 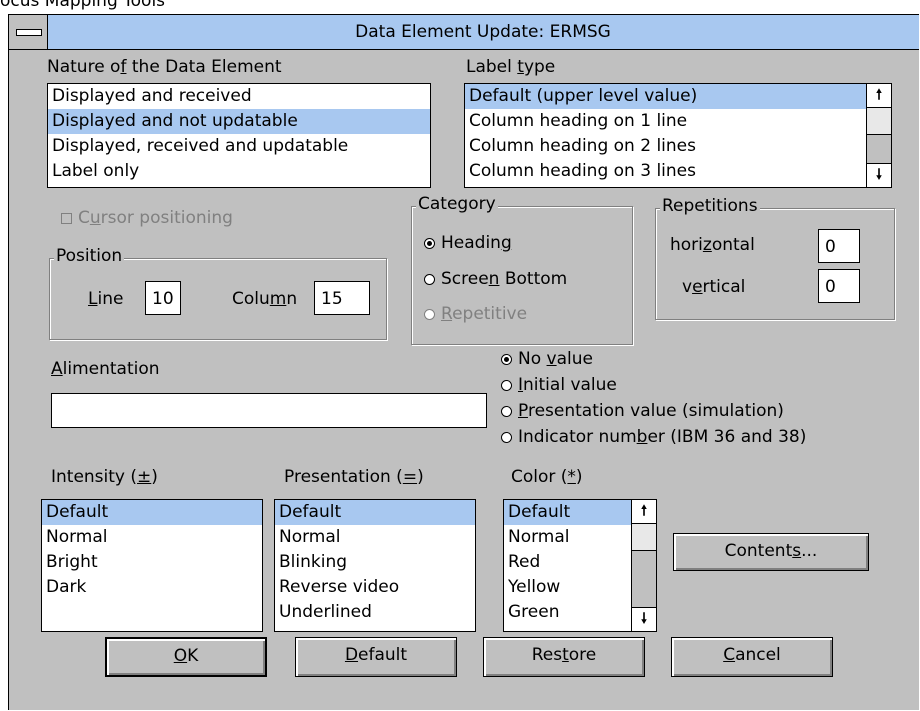 I want to click on label-type-item: Column heading on 2 lines, so click(x=665, y=146).